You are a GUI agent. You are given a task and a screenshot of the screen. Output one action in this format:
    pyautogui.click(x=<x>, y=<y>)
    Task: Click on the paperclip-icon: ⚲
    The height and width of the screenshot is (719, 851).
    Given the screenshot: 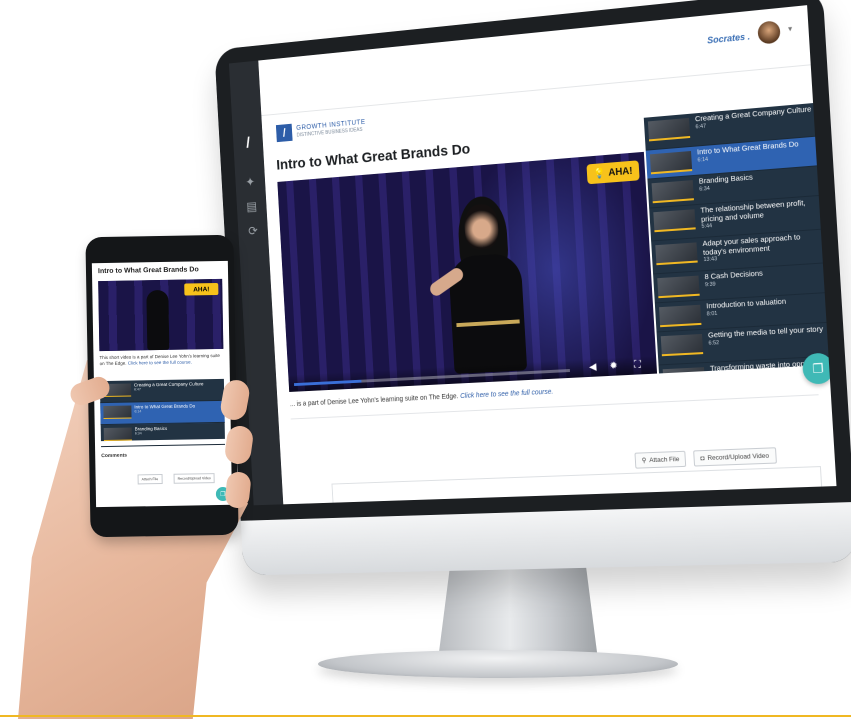 What is the action you would take?
    pyautogui.click(x=644, y=461)
    